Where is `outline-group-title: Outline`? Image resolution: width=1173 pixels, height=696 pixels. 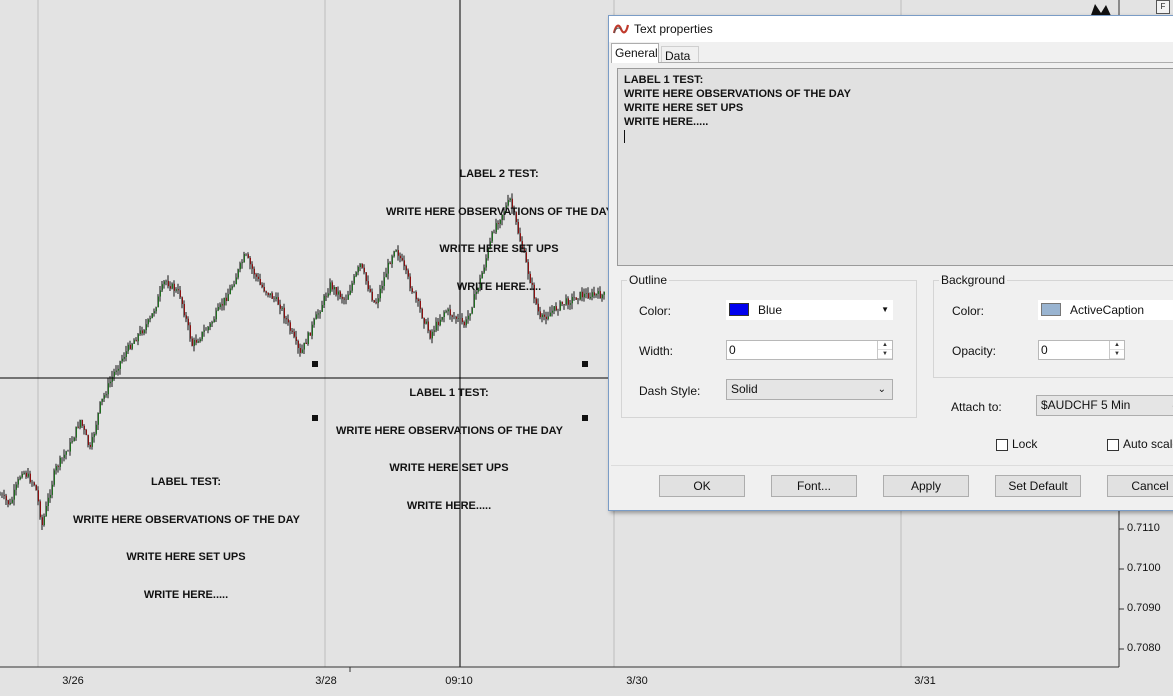 outline-group-title: Outline is located at coordinates (648, 280).